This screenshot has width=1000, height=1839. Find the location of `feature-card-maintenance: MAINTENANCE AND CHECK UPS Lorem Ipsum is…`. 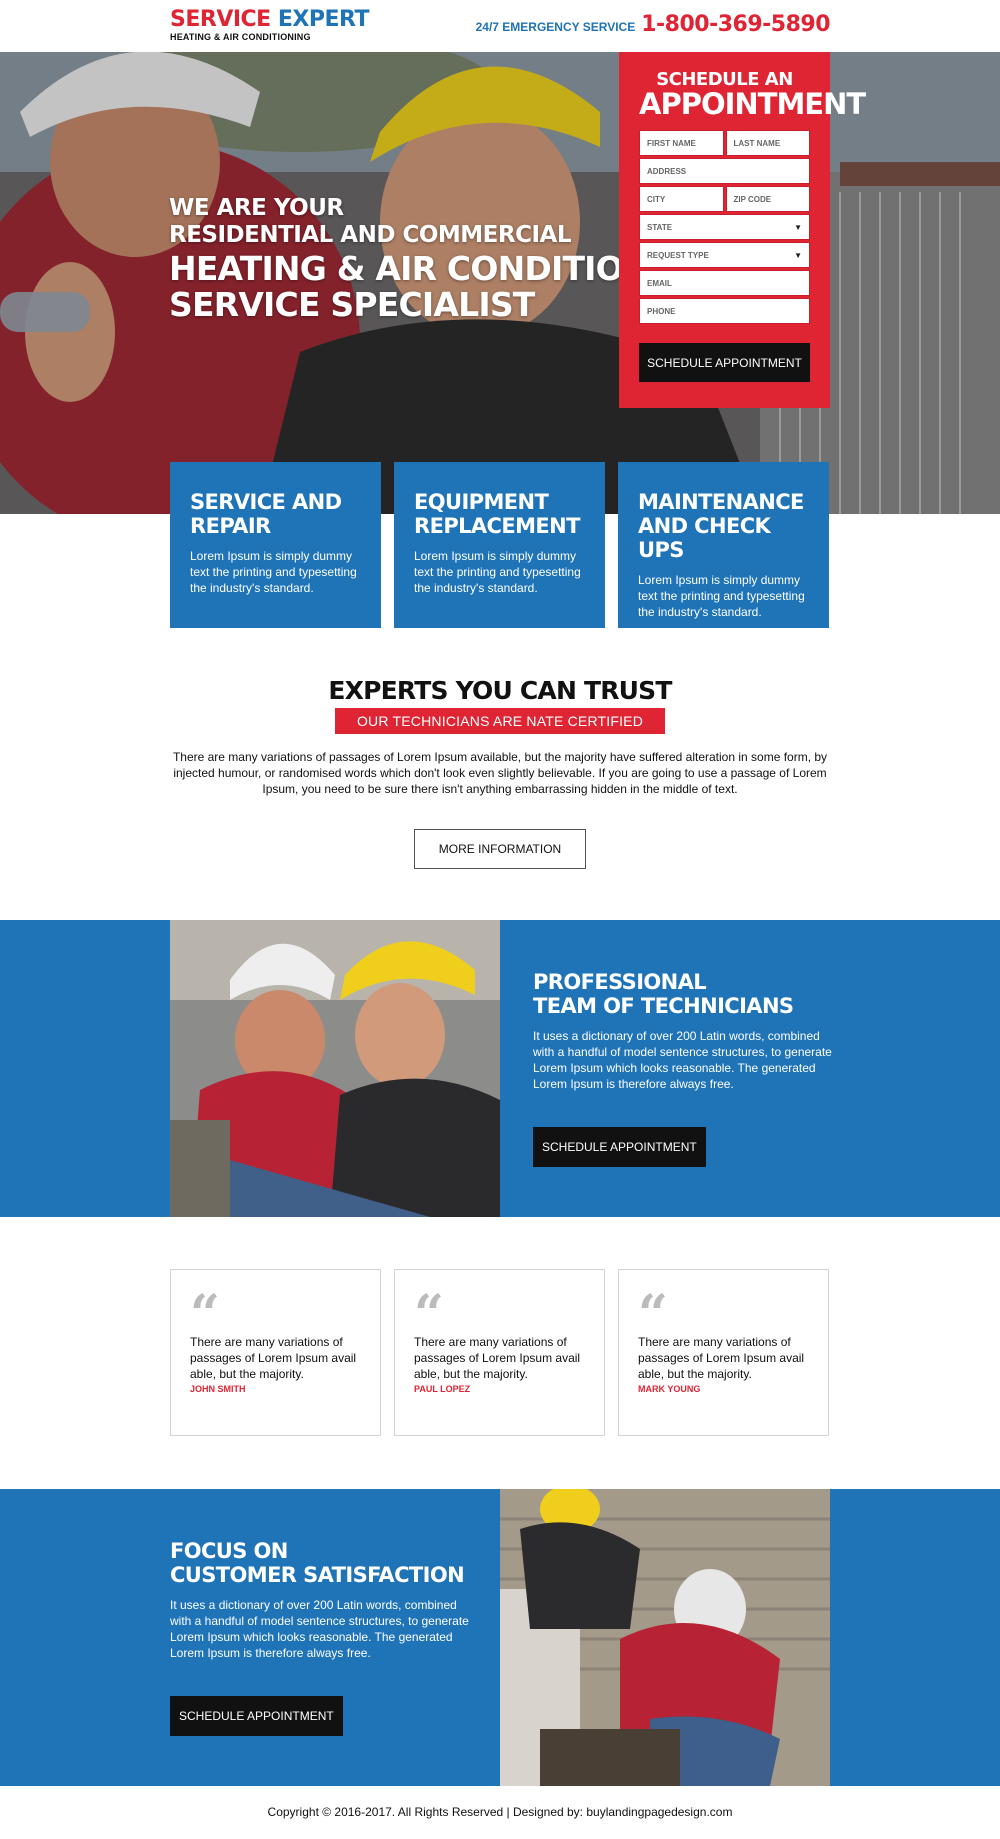

feature-card-maintenance: MAINTENANCE AND CHECK UPS Lorem Ipsum is… is located at coordinates (723, 545).